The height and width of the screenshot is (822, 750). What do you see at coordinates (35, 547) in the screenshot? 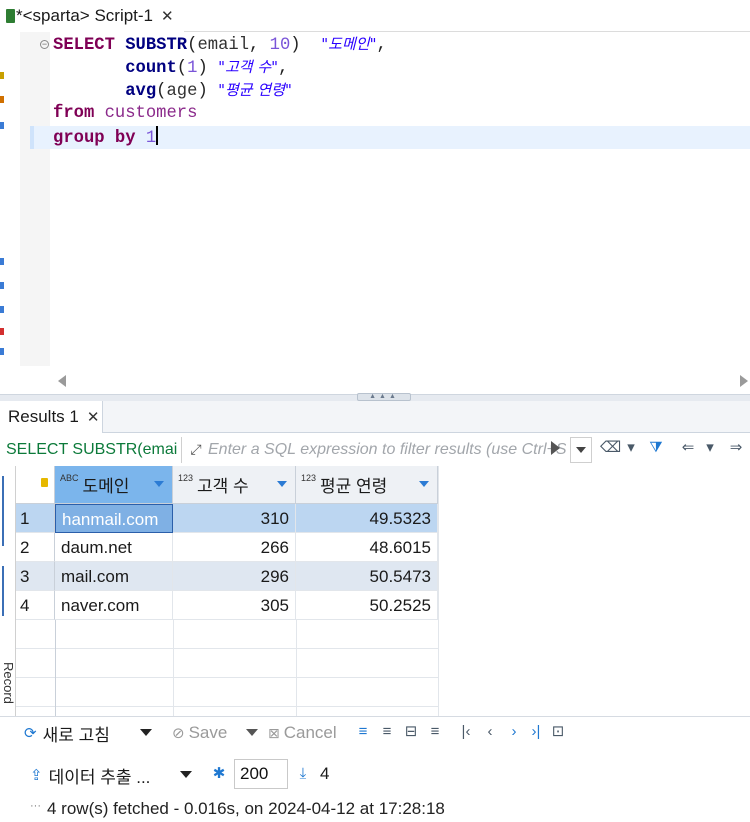
I see `row-number: 2` at bounding box center [35, 547].